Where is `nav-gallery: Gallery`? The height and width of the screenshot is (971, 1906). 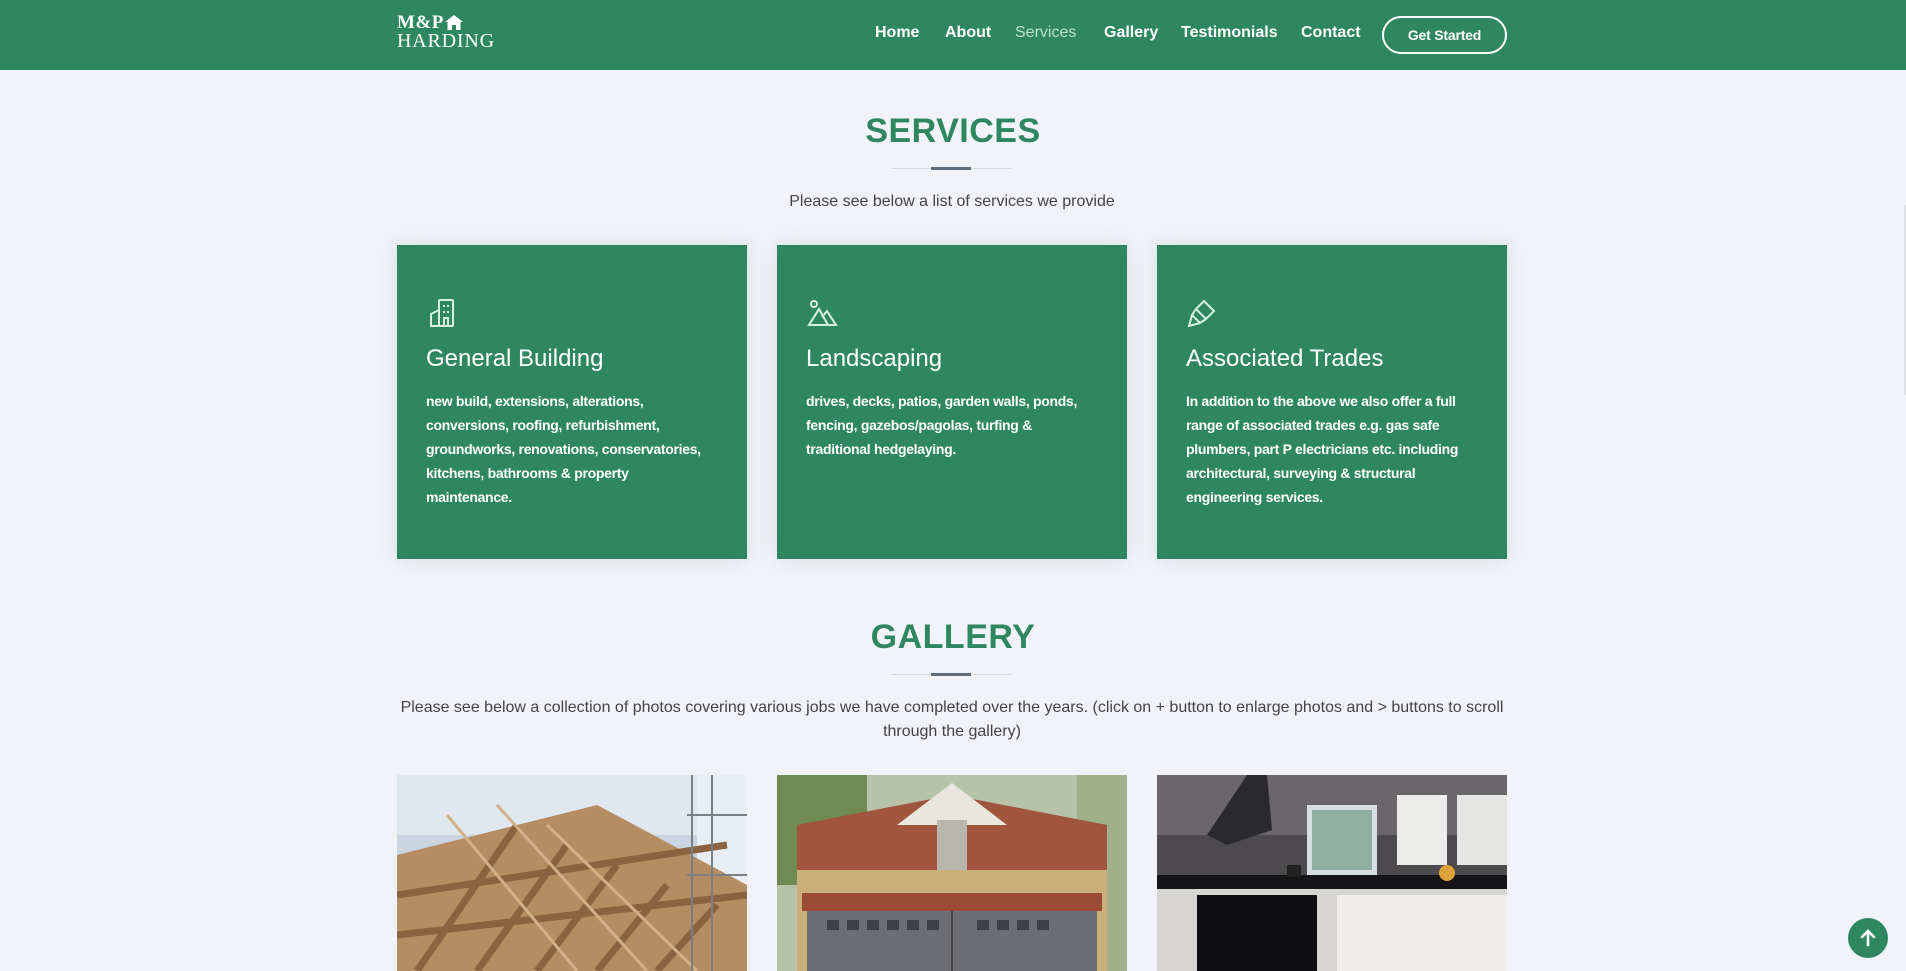
nav-gallery: Gallery is located at coordinates (1131, 33).